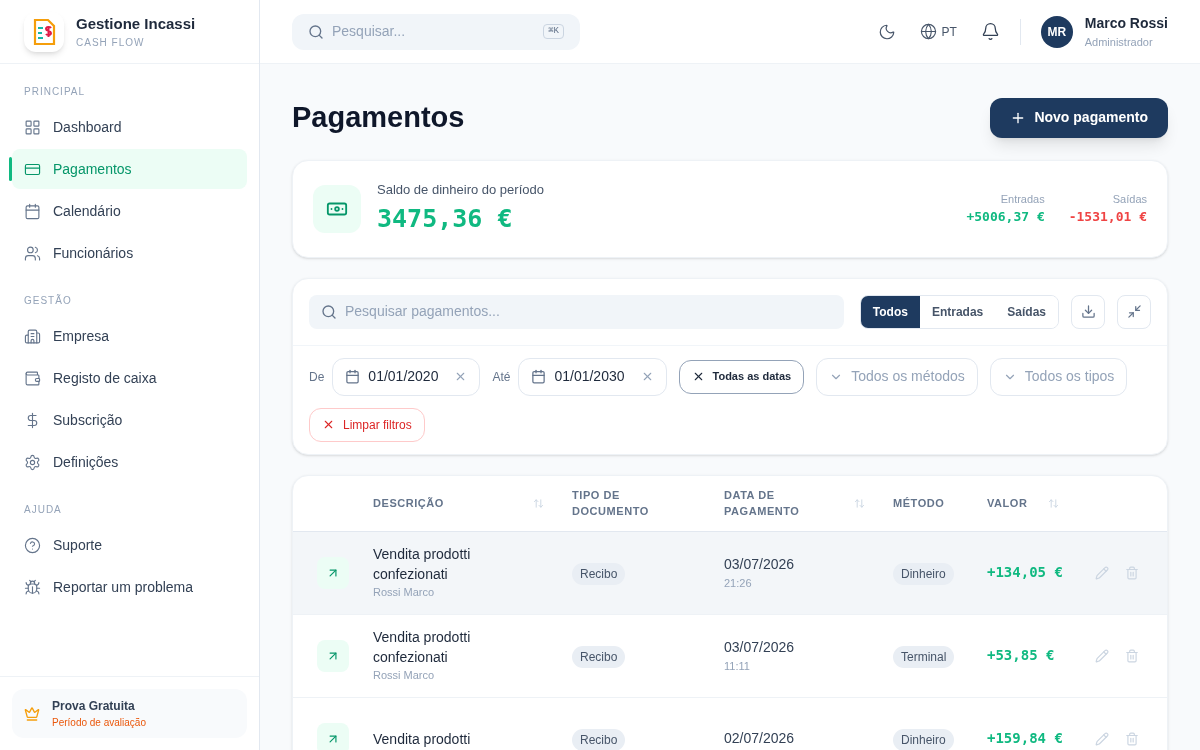  Describe the element at coordinates (129, 336) in the screenshot. I see `nav-item: Empresa` at that location.